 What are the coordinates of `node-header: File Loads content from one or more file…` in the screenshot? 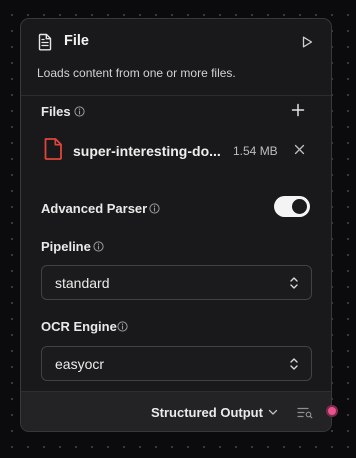 It's located at (176, 57).